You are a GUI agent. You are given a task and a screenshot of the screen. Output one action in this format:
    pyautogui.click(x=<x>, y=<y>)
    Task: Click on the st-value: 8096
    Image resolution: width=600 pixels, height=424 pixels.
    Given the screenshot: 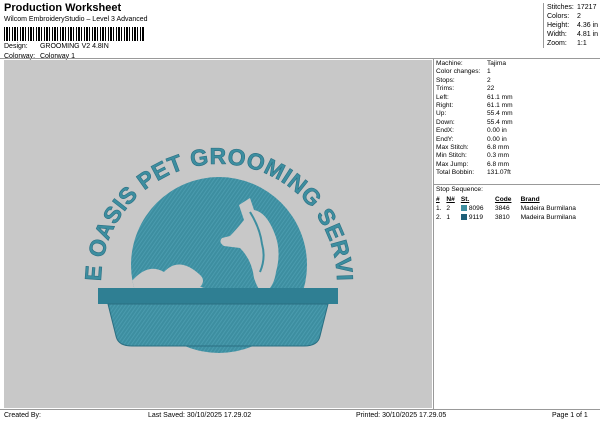 What is the action you would take?
    pyautogui.click(x=476, y=208)
    